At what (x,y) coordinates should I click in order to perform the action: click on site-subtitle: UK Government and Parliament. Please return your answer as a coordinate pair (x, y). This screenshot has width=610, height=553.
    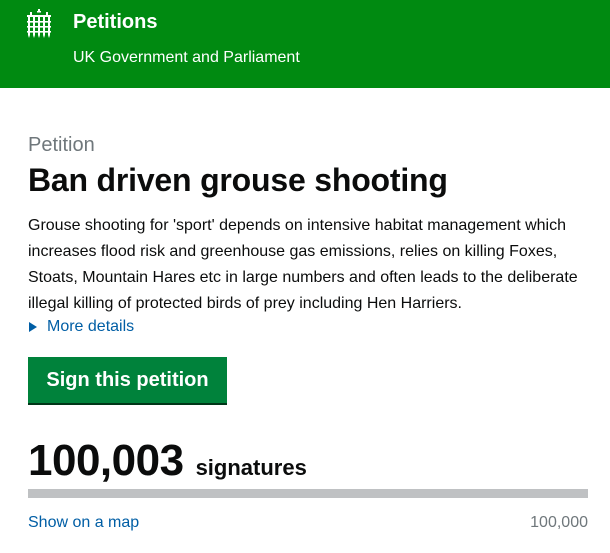
    Looking at the image, I should click on (186, 57).